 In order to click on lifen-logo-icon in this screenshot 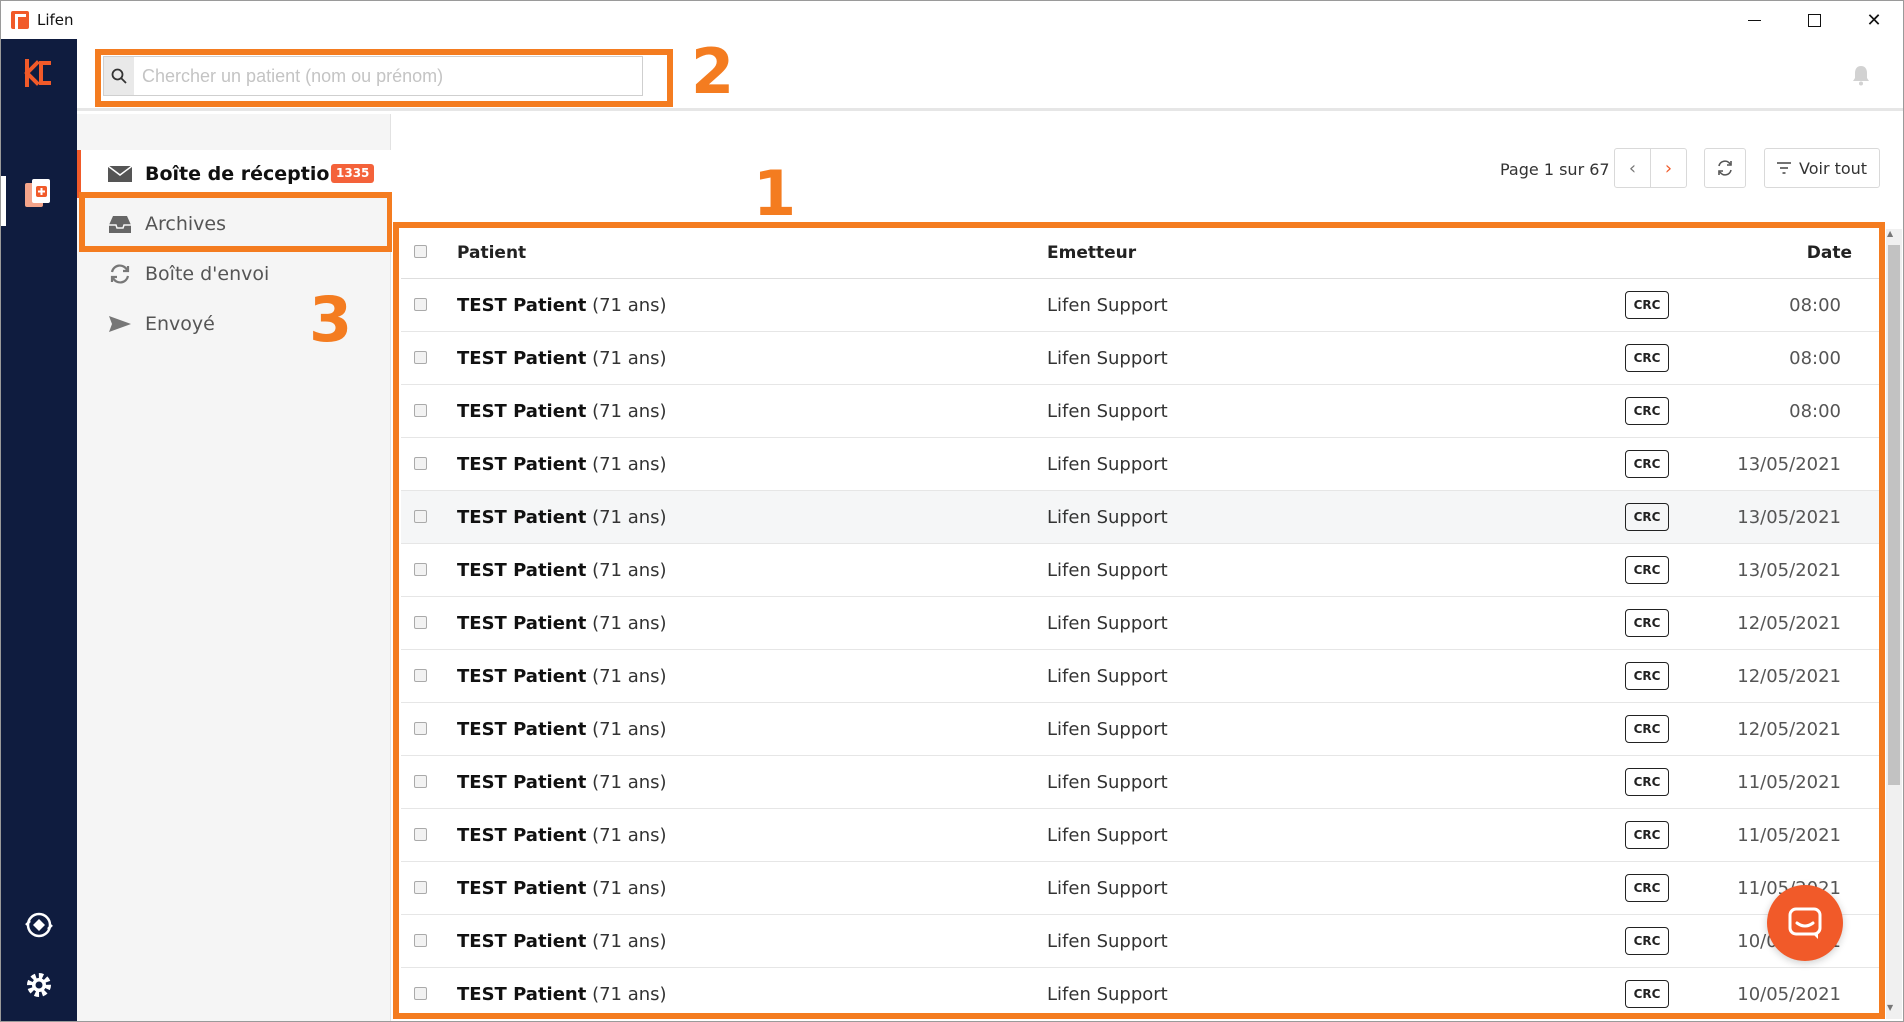, I will do `click(39, 73)`.